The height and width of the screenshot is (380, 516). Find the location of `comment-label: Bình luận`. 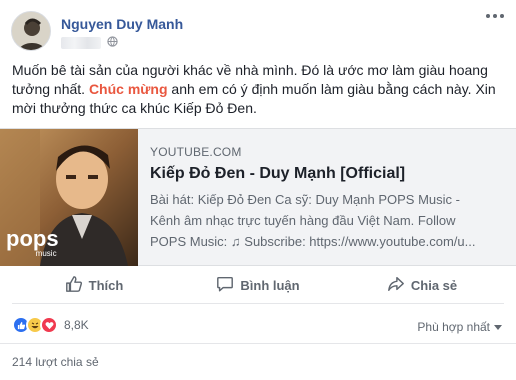

comment-label: Bình luận is located at coordinates (270, 285).